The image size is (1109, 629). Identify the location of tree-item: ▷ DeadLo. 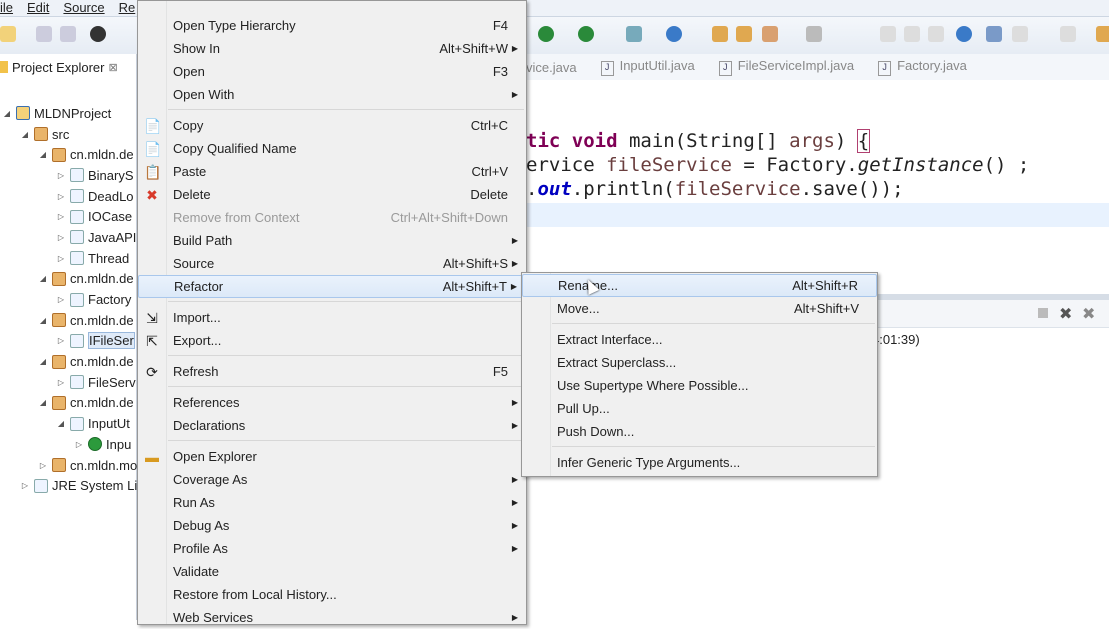
(70, 196).